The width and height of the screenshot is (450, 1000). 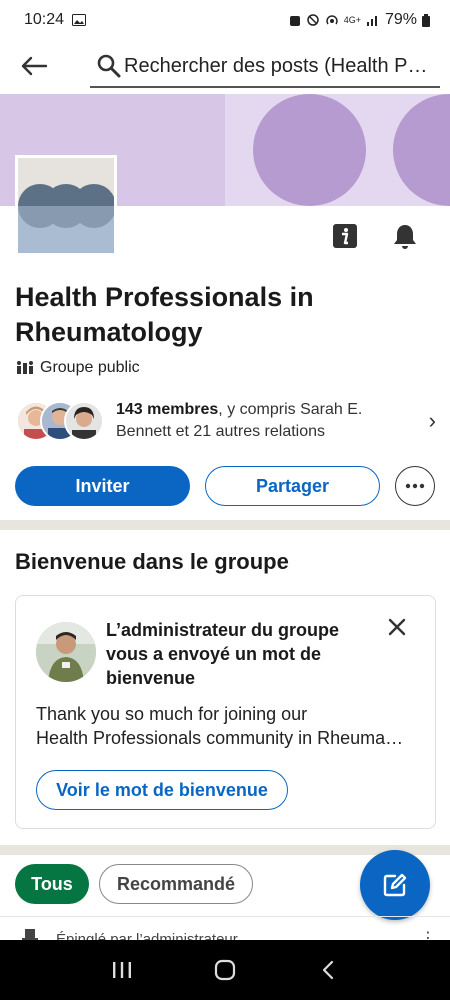 I want to click on welcome-message-line: Thank you so much for joining our, so click(x=172, y=714).